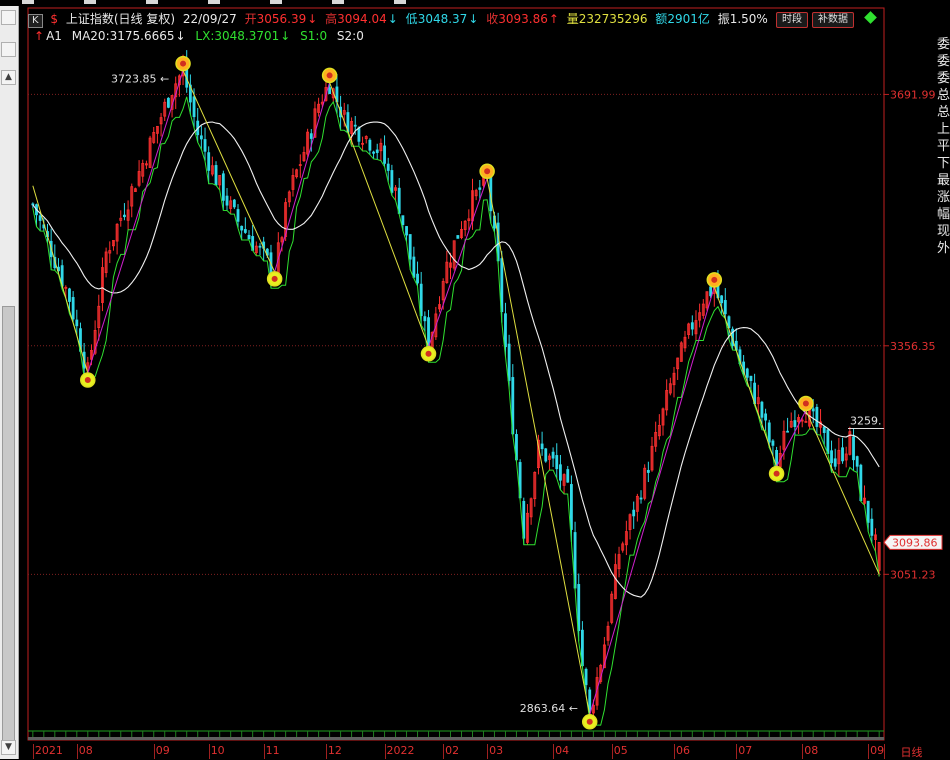 The width and height of the screenshot is (950, 760). What do you see at coordinates (35, 21) in the screenshot?
I see `k-button: K` at bounding box center [35, 21].